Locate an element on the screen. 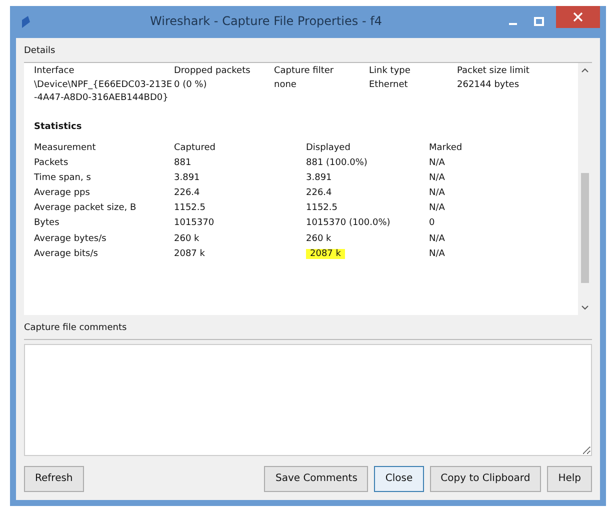  table-cell: 1015370 is located at coordinates (194, 223).